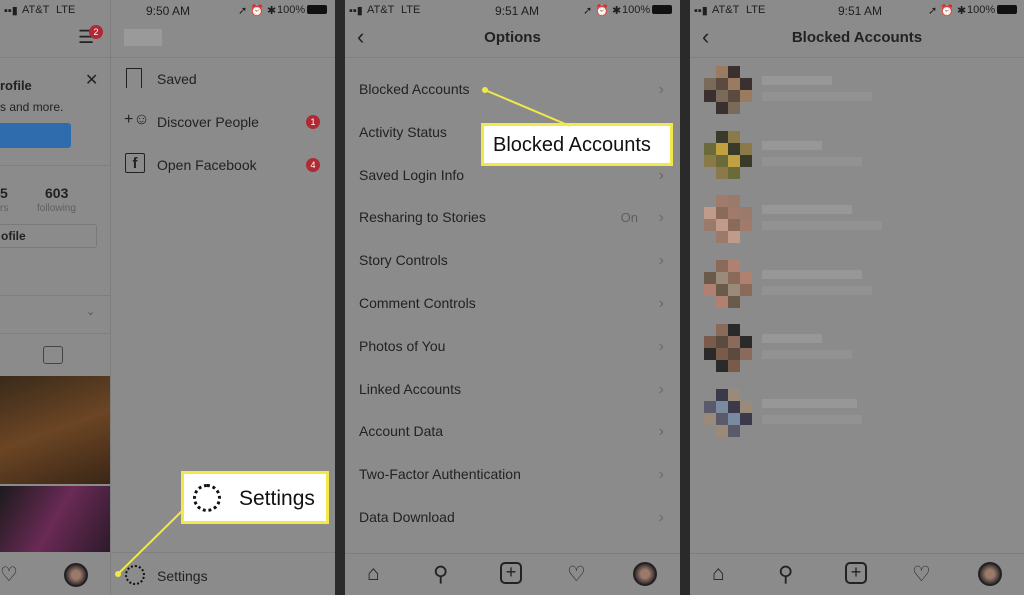  Describe the element at coordinates (57, 193) in the screenshot. I see `following-count: 603` at that location.